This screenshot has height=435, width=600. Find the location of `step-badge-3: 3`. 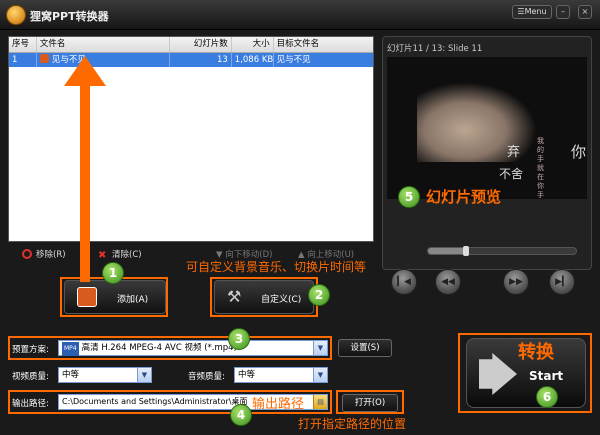

step-badge-3: 3 is located at coordinates (239, 339).